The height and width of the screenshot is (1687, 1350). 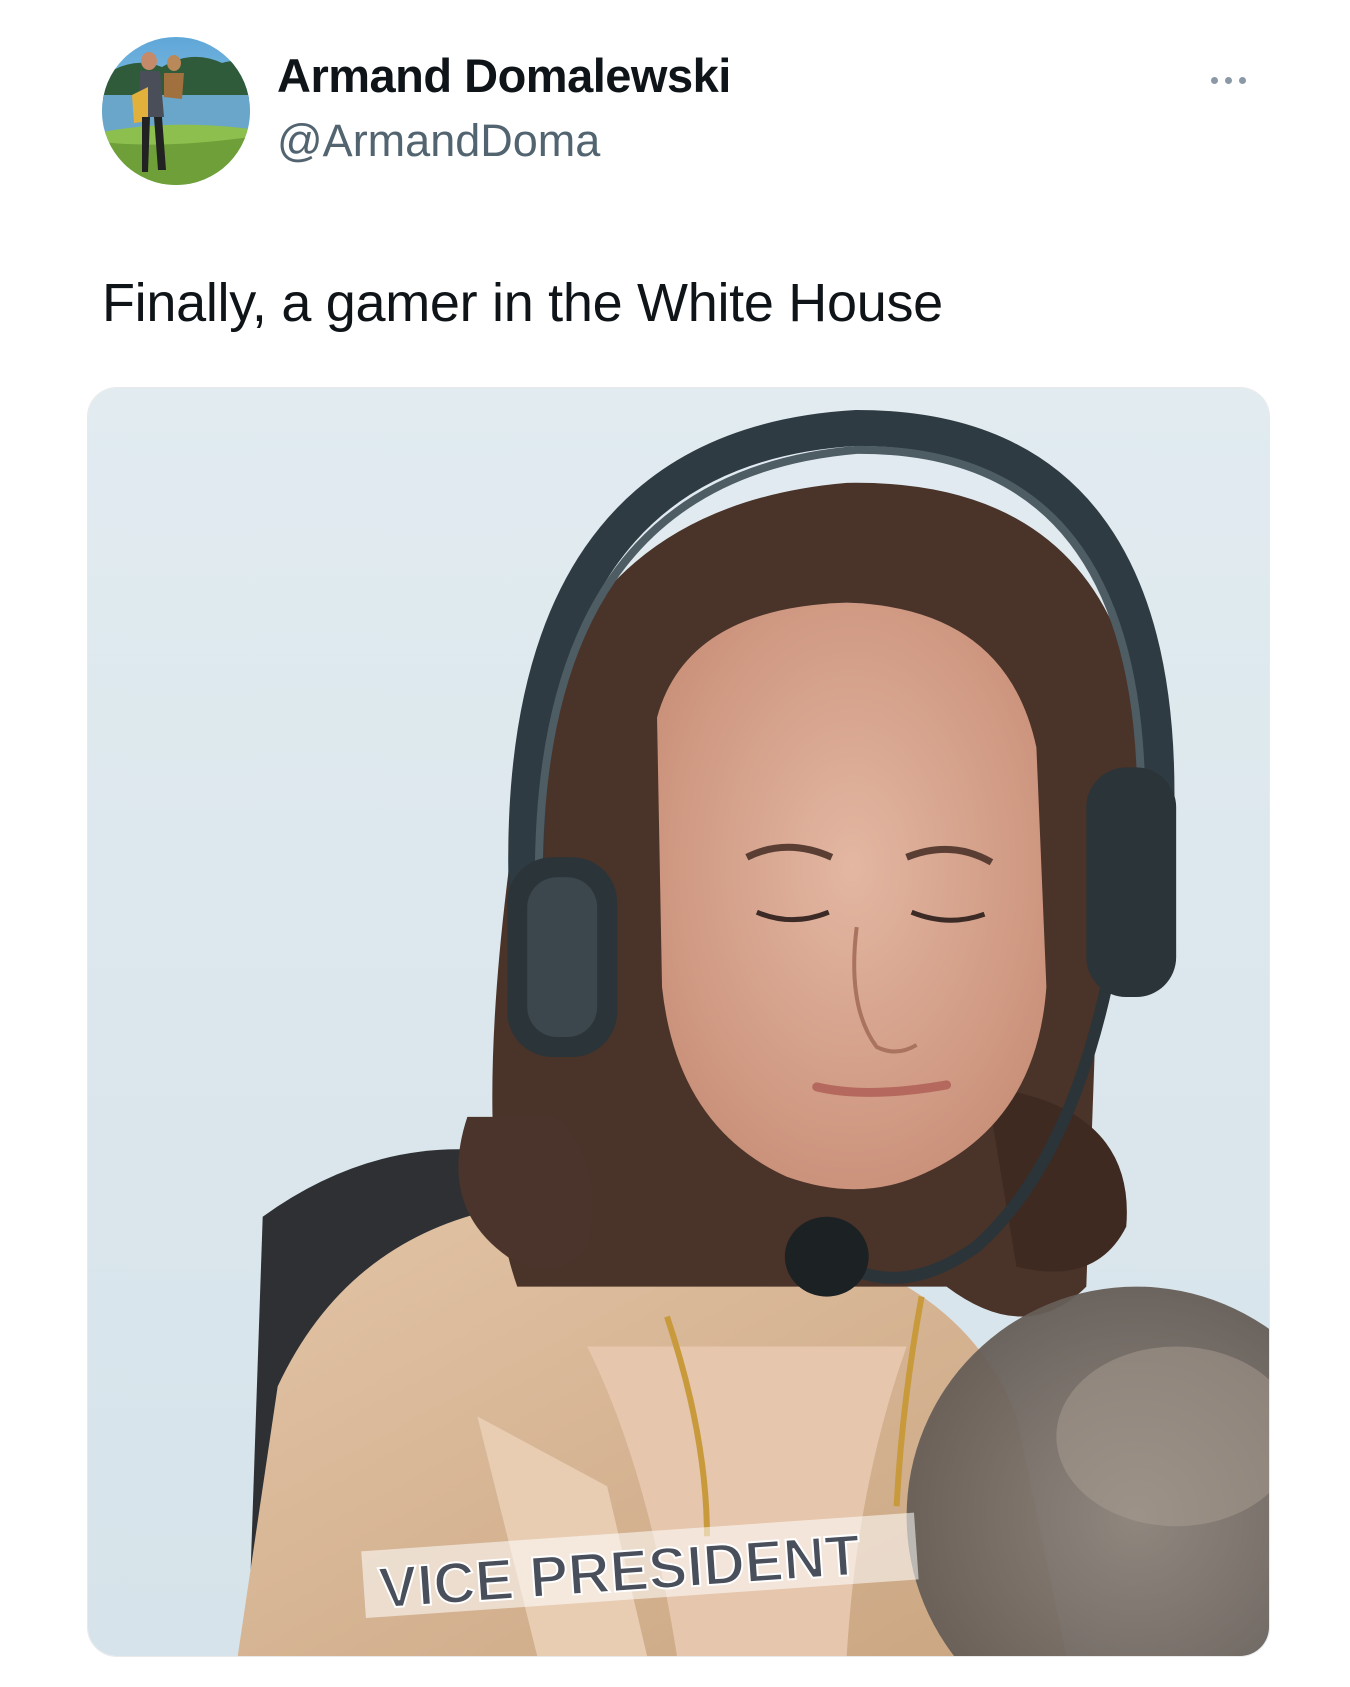 What do you see at coordinates (504, 75) in the screenshot?
I see `author-display-name: Armand Domalewski` at bounding box center [504, 75].